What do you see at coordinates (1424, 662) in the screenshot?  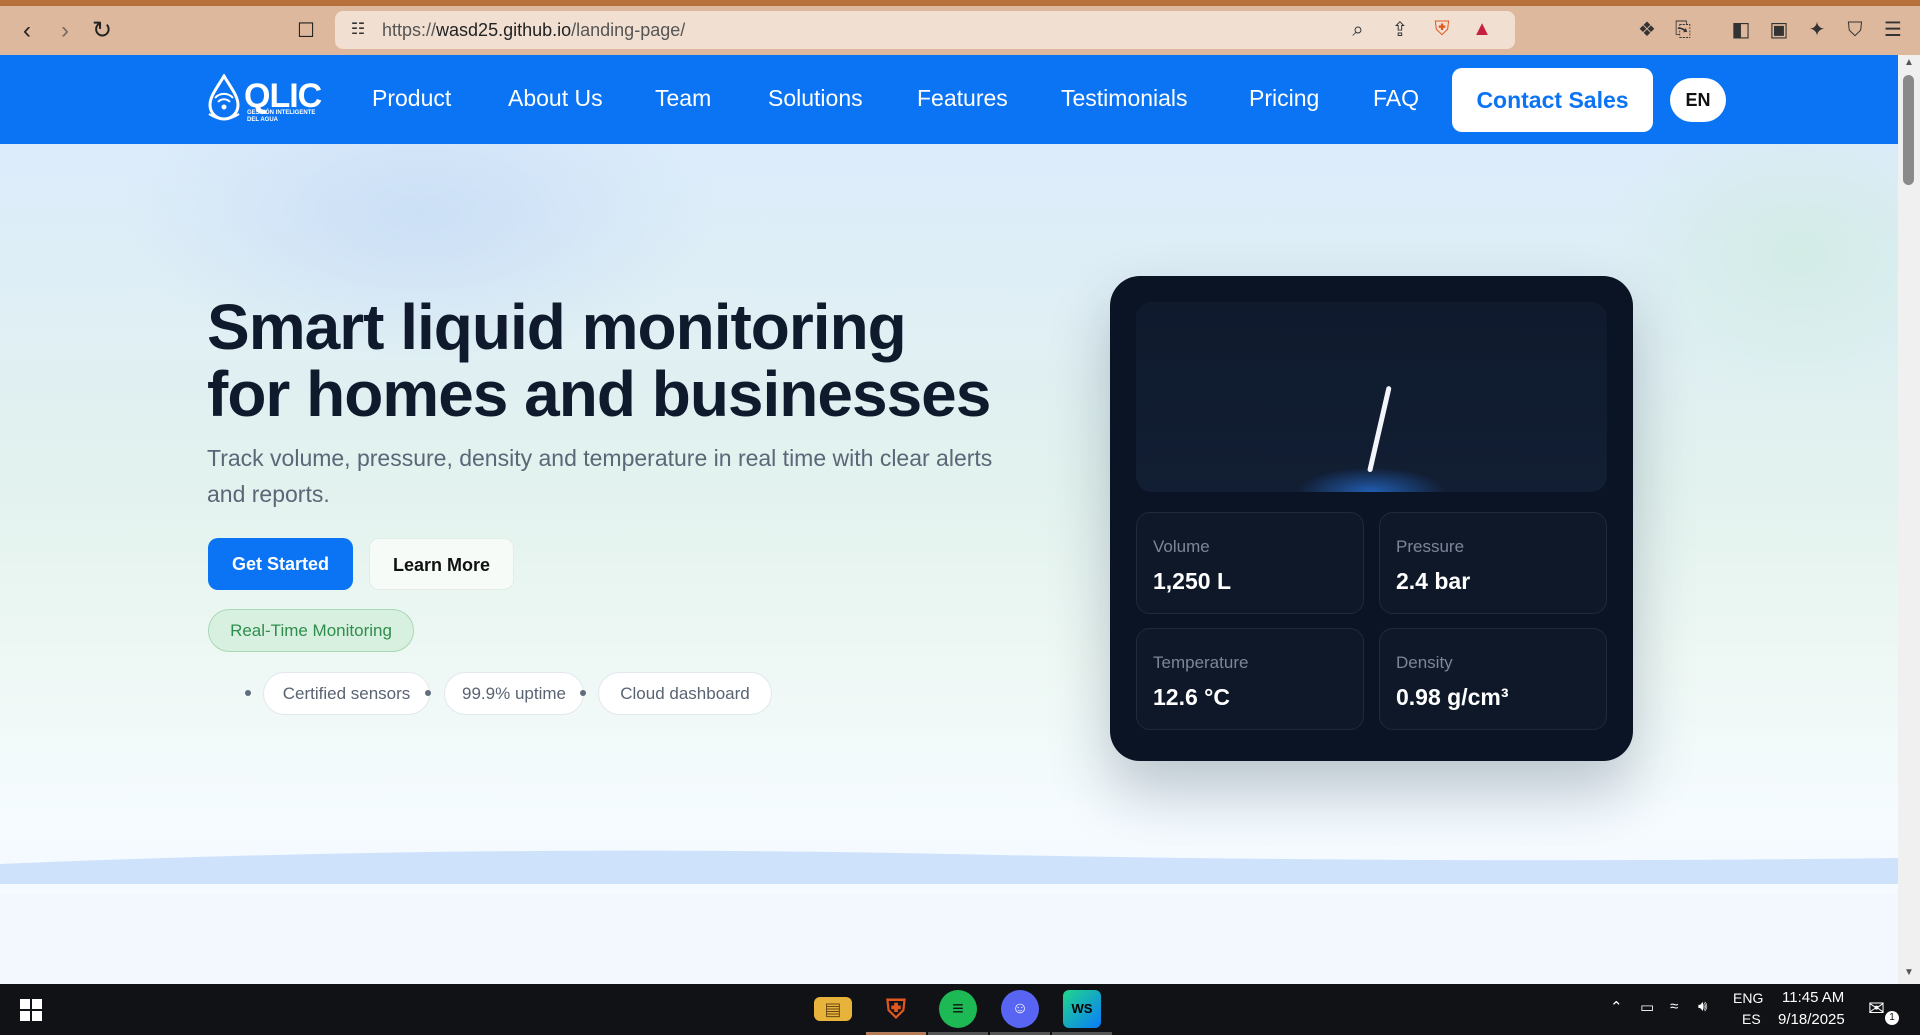 I see `metric-label: Density` at bounding box center [1424, 662].